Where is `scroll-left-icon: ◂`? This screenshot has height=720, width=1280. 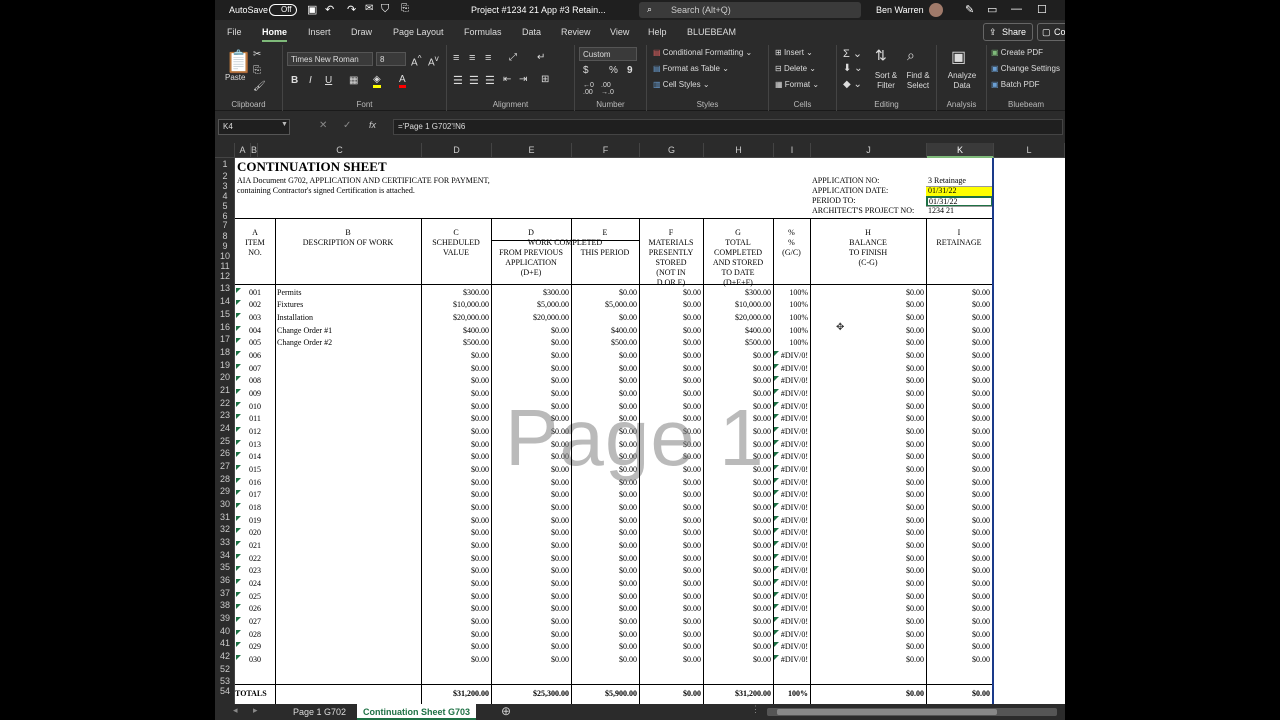
scroll-left-icon: ◂ is located at coordinates (235, 710).